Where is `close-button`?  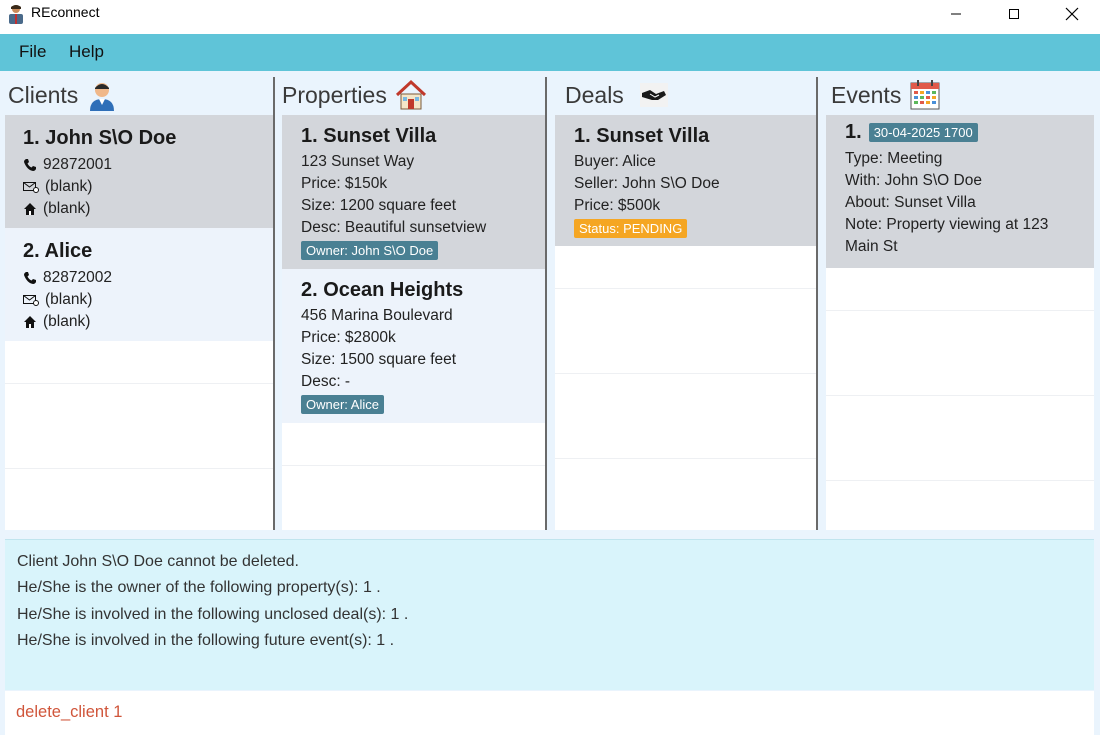 close-button is located at coordinates (1072, 14).